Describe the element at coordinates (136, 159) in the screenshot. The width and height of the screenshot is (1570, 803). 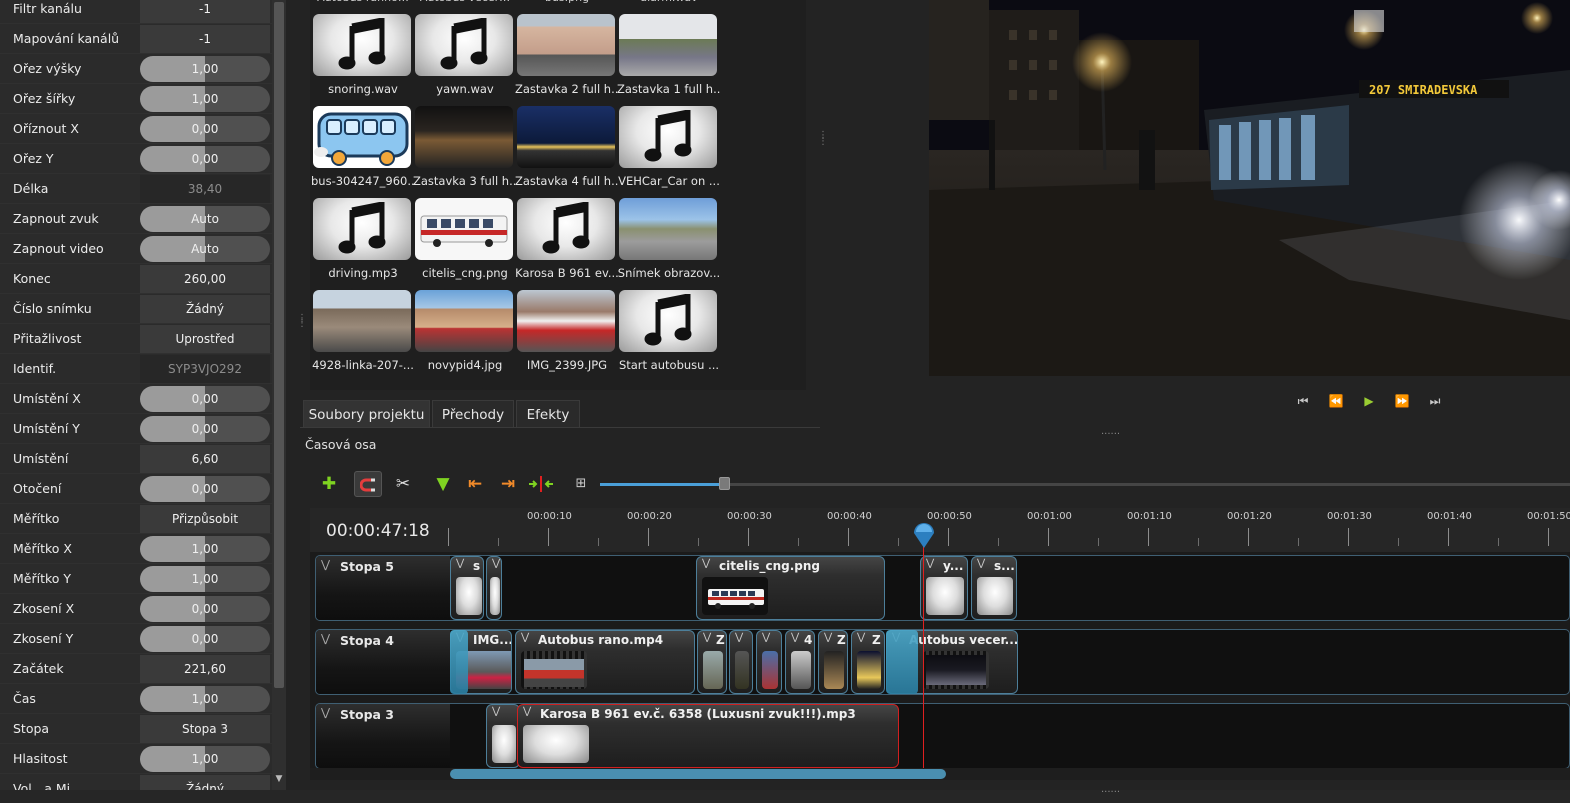
I see `property-row: Ořez Y 0,00` at that location.